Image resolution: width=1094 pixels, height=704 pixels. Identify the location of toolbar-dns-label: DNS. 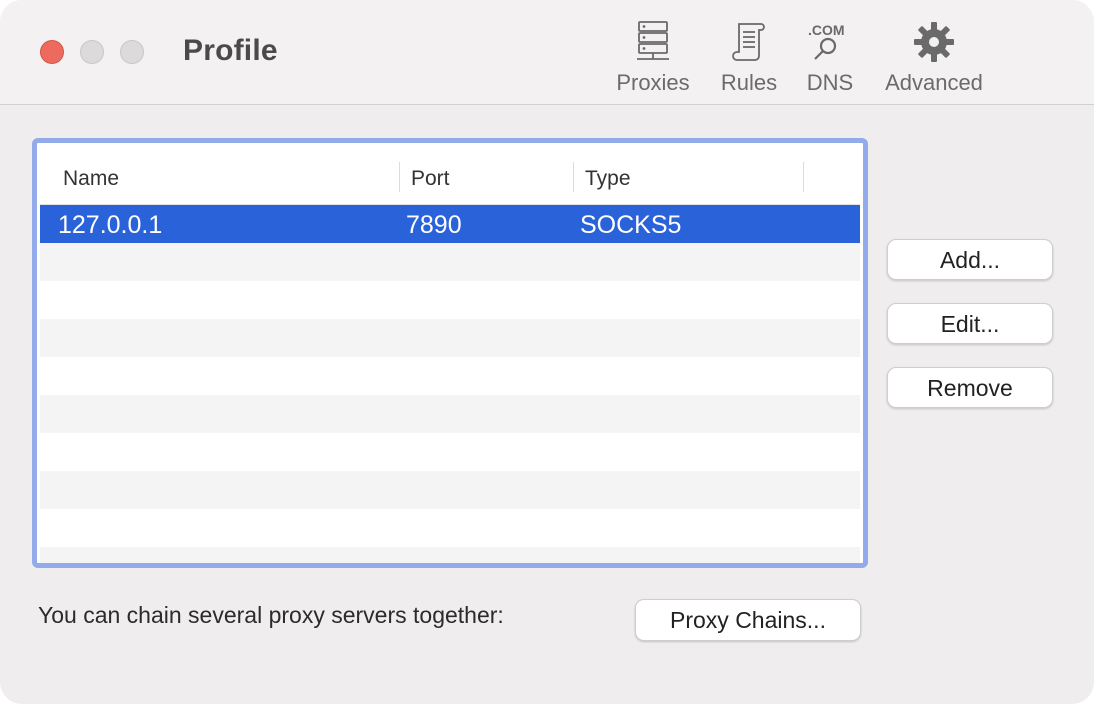
(830, 82).